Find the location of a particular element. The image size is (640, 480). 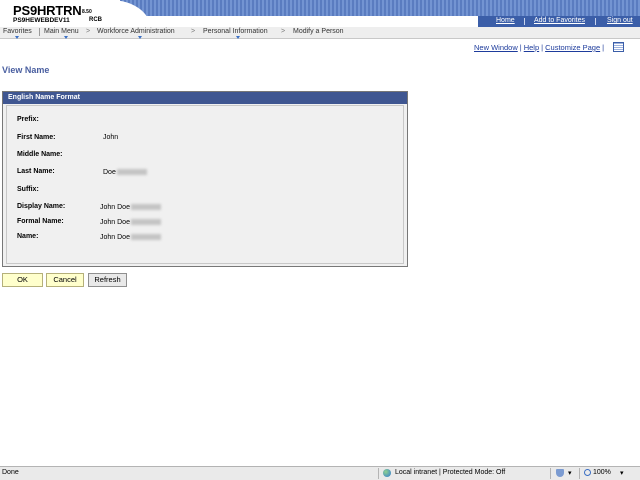

page-title: View Name is located at coordinates (26, 70).